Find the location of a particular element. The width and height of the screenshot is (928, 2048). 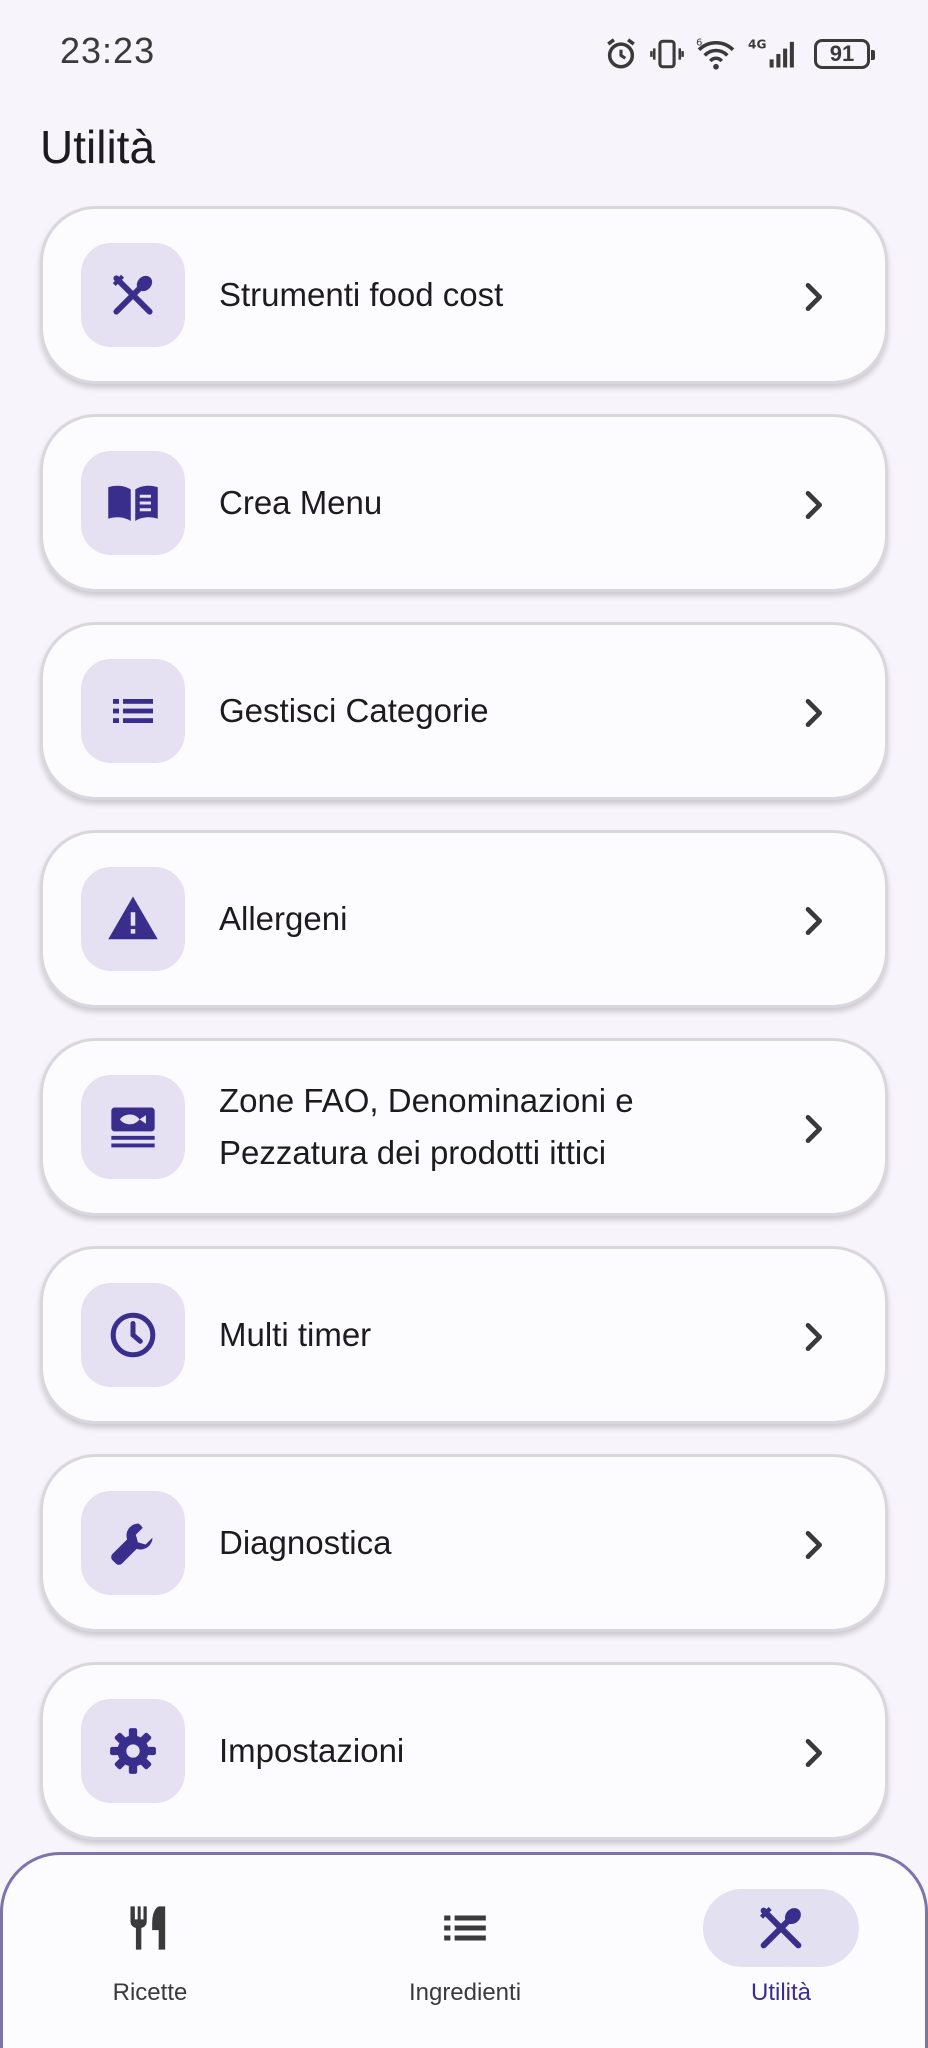

menu-item-crea-menu: Crea Menu is located at coordinates (464, 503).